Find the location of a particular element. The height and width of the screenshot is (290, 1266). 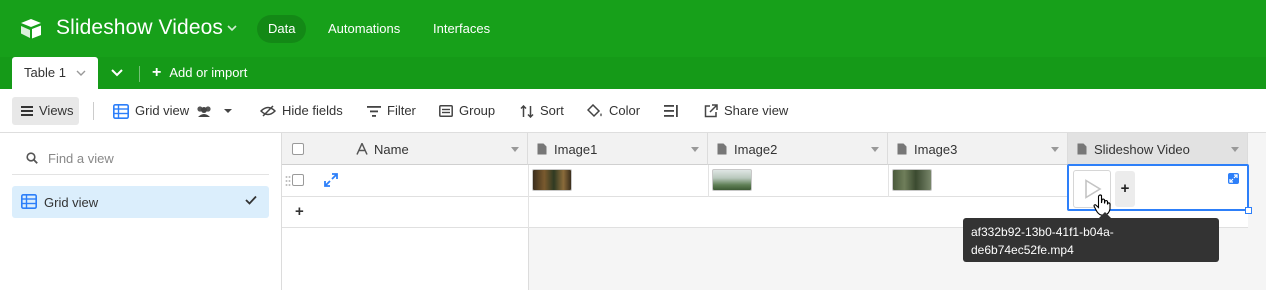

sidebar-item-label: Grid view is located at coordinates (71, 202).